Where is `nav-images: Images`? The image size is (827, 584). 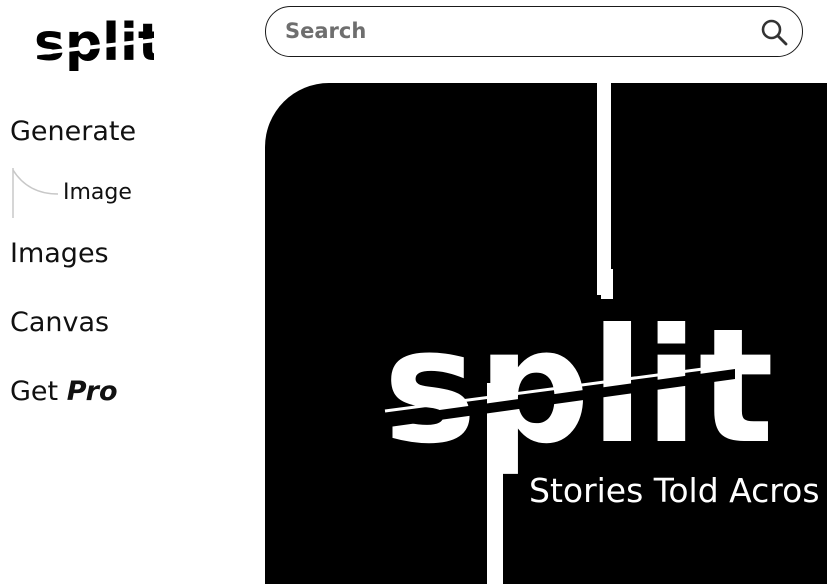
nav-images: Images is located at coordinates (59, 253).